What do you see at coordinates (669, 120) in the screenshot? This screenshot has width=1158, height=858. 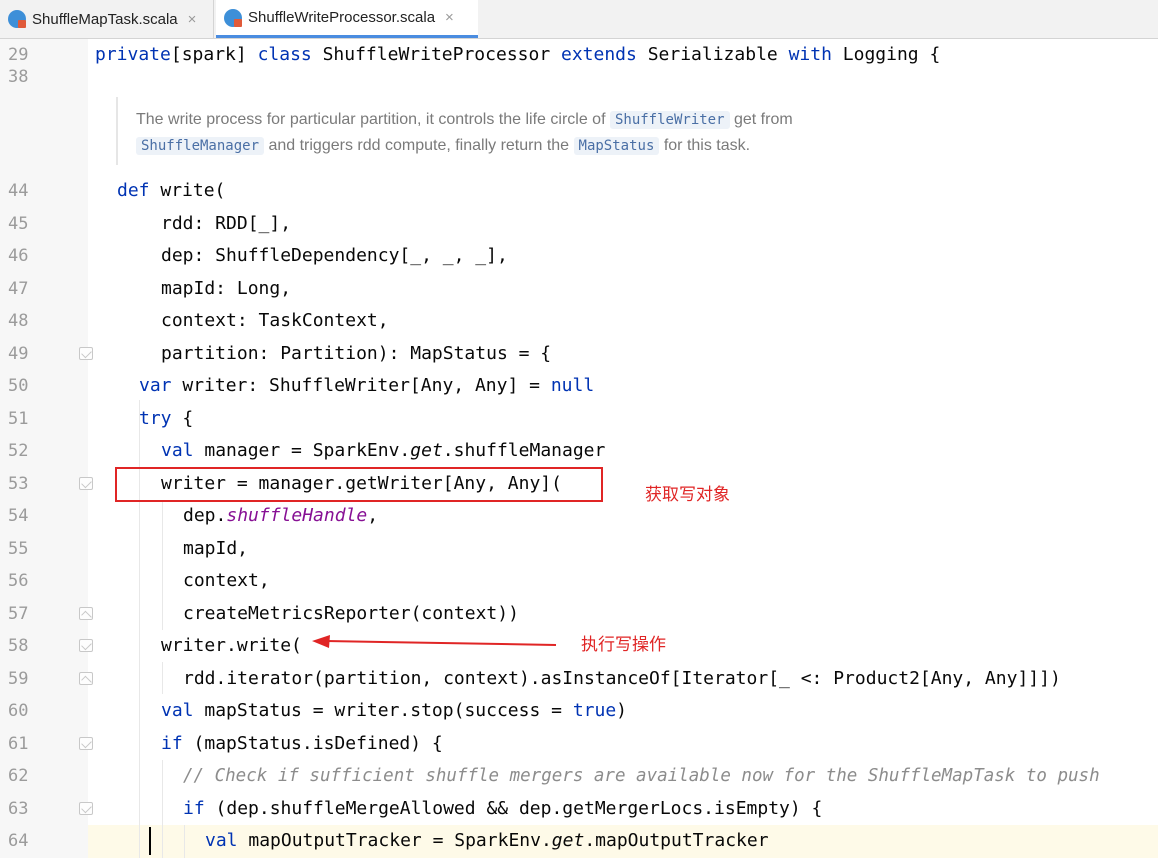 I see `doc-code-link: ShuffleWriter` at bounding box center [669, 120].